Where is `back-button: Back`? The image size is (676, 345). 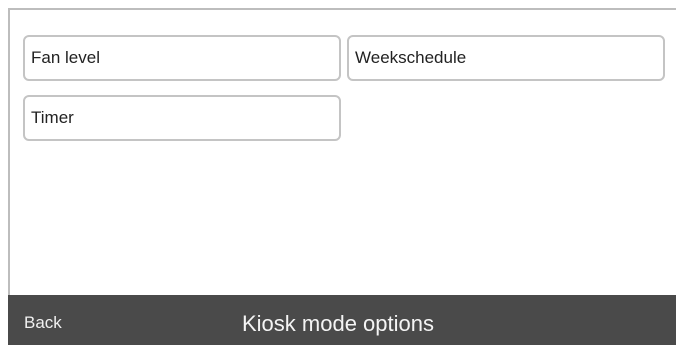
back-button: Back is located at coordinates (43, 320).